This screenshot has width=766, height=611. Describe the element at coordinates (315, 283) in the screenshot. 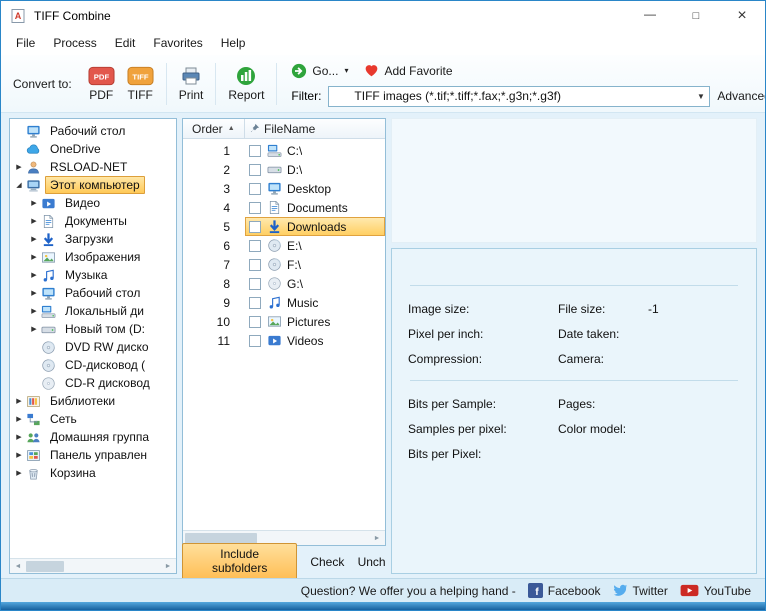

I see `file-entry: G:\` at that location.